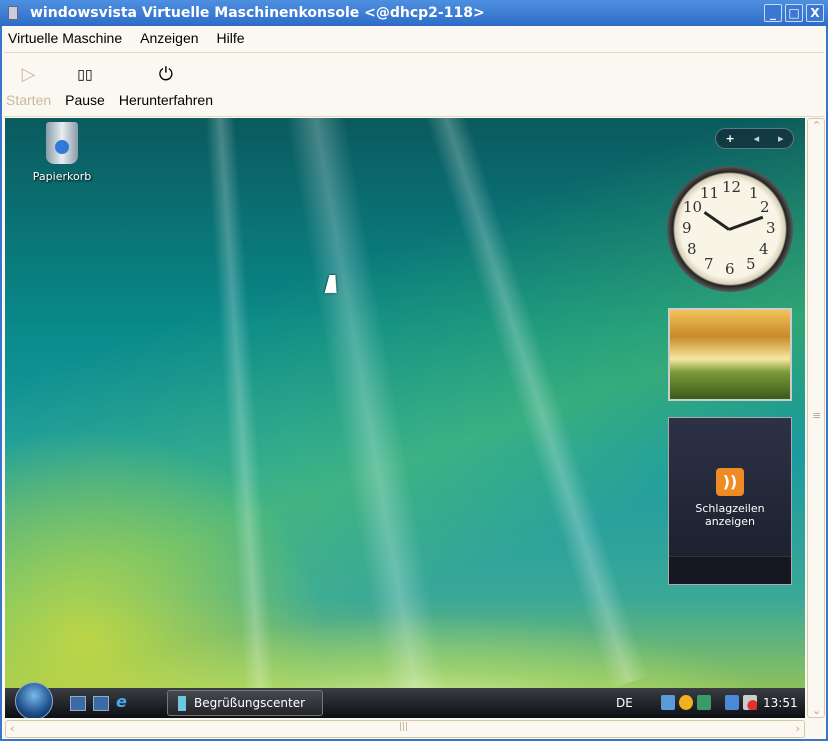  I want to click on wallpaper-streak, so click(242, 418).